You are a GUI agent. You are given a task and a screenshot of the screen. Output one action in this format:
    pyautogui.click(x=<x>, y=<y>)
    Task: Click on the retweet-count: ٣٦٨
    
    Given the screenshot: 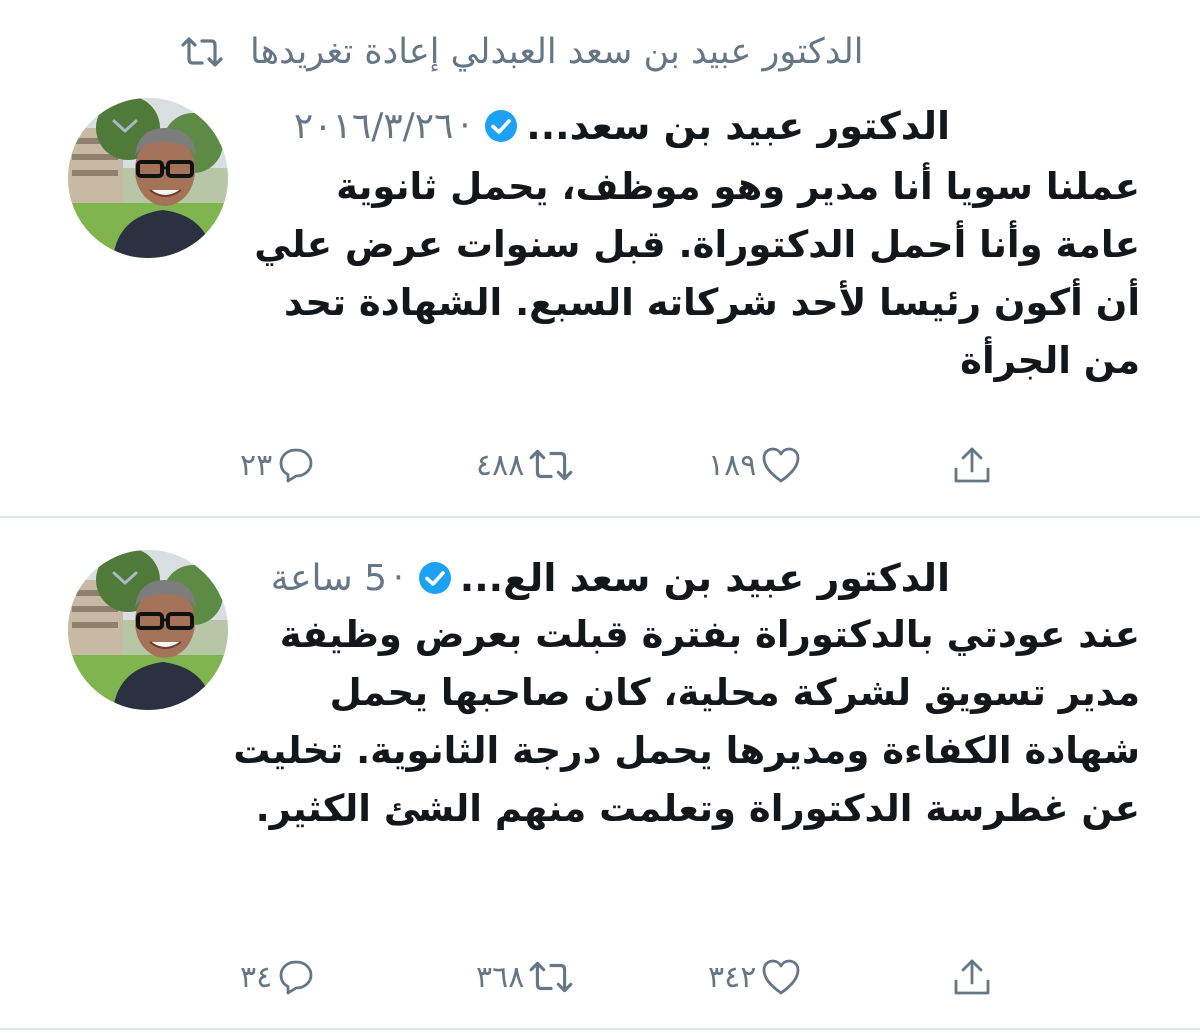 What is the action you would take?
    pyautogui.click(x=500, y=977)
    